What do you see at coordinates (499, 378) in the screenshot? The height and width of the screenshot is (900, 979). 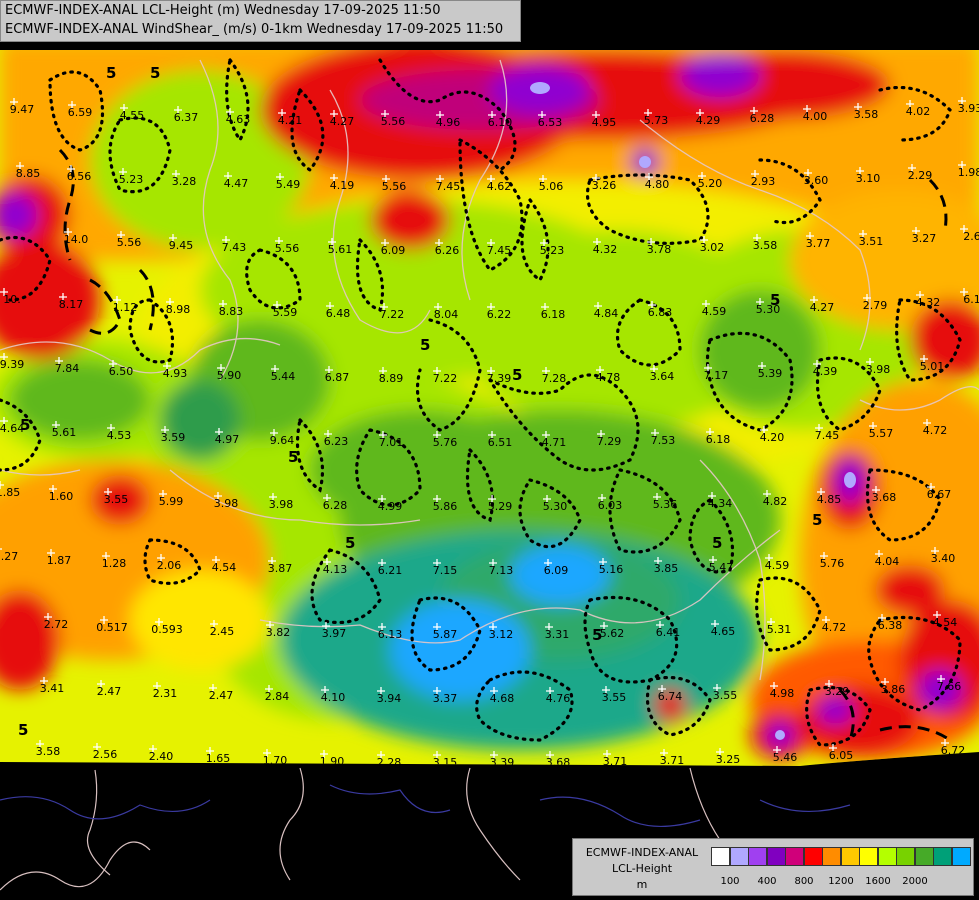 I see `value-label: 7.39` at bounding box center [499, 378].